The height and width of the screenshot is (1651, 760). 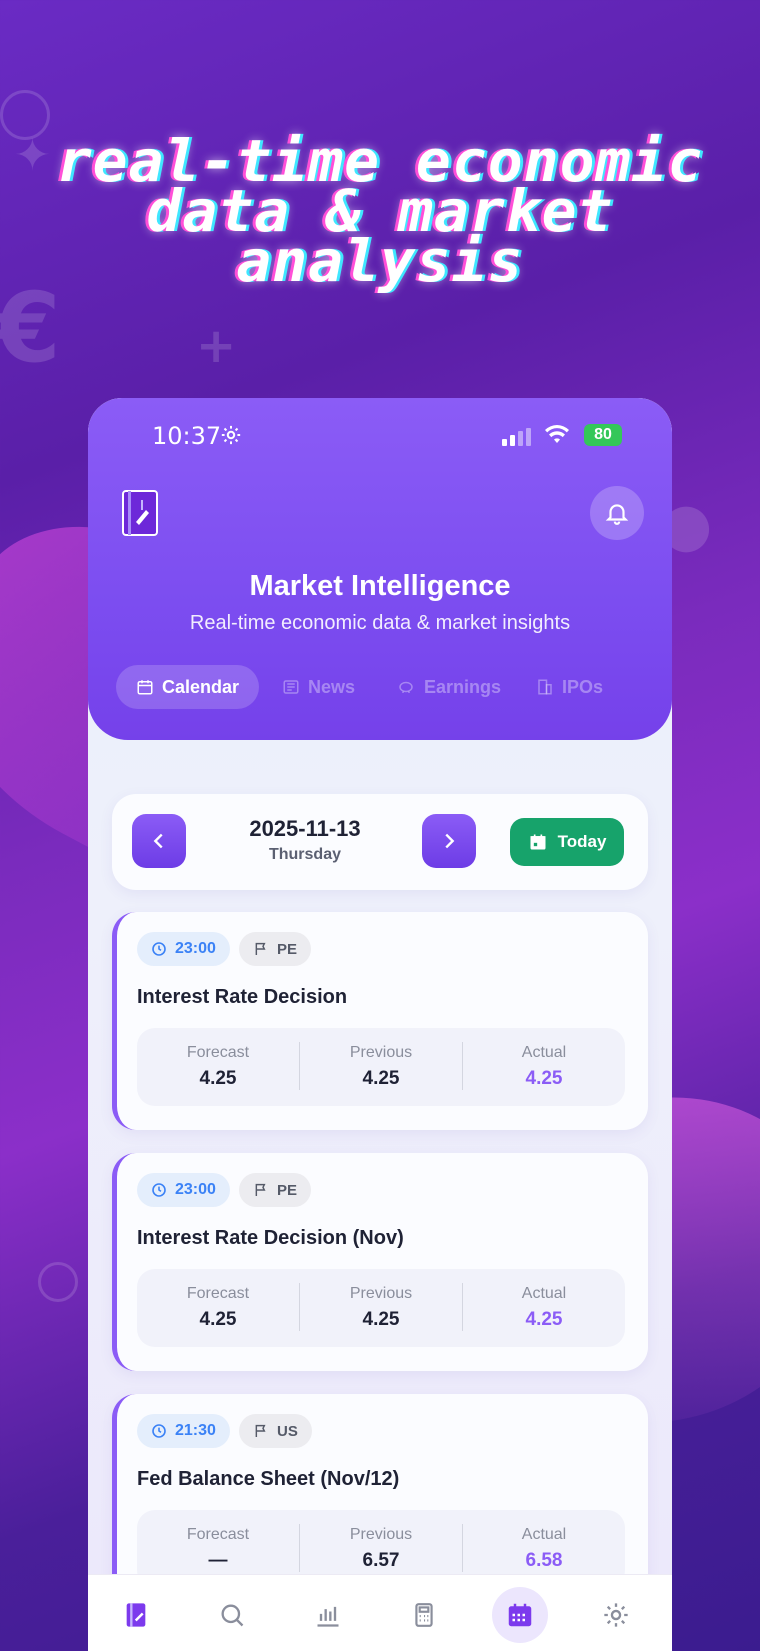 I want to click on tab-ipos: IPOs, so click(x=569, y=687).